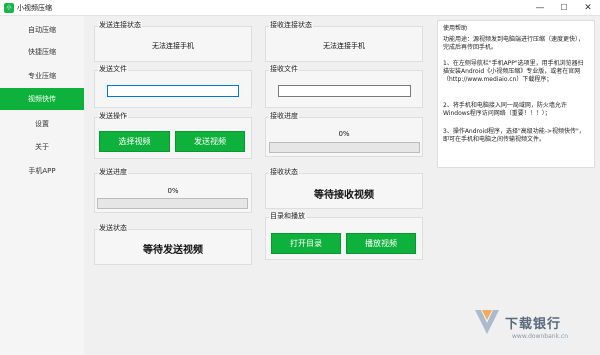 The width and height of the screenshot is (600, 355). I want to click on play-video-button: 播放视频, so click(381, 243).